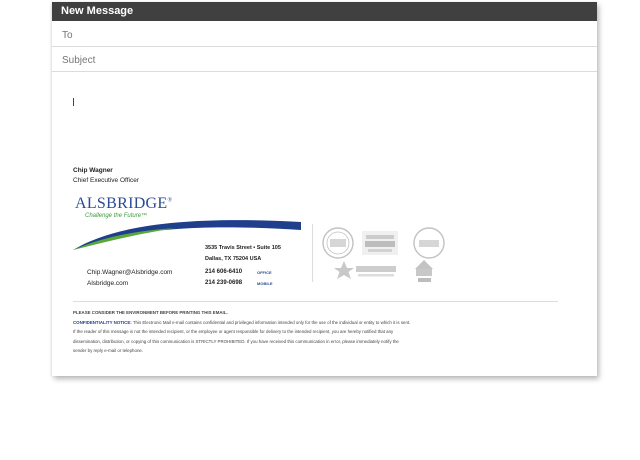  Describe the element at coordinates (102, 322) in the screenshot. I see `confidentiality-label: CONFIDENTIALITY NOTICE:` at that location.